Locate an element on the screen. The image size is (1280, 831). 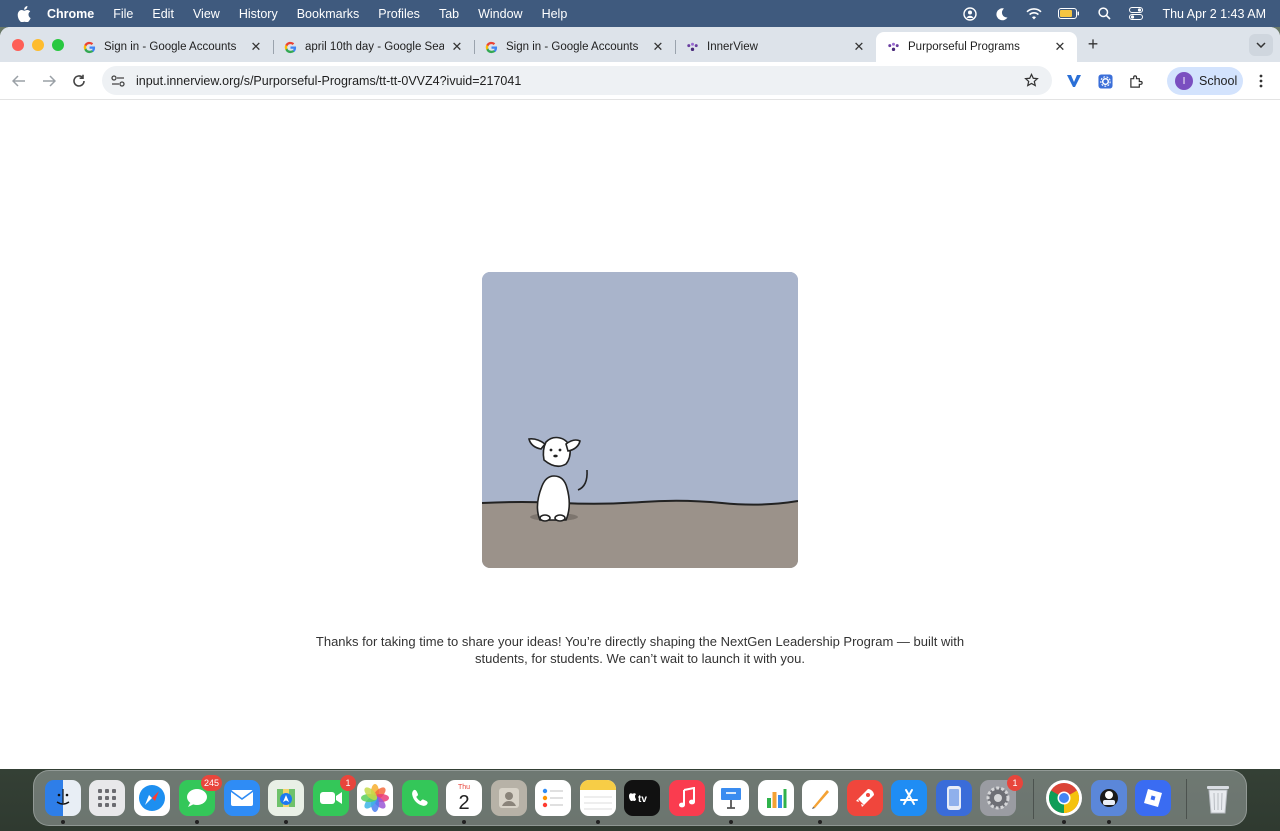
profile-button: I School is located at coordinates (1205, 81).